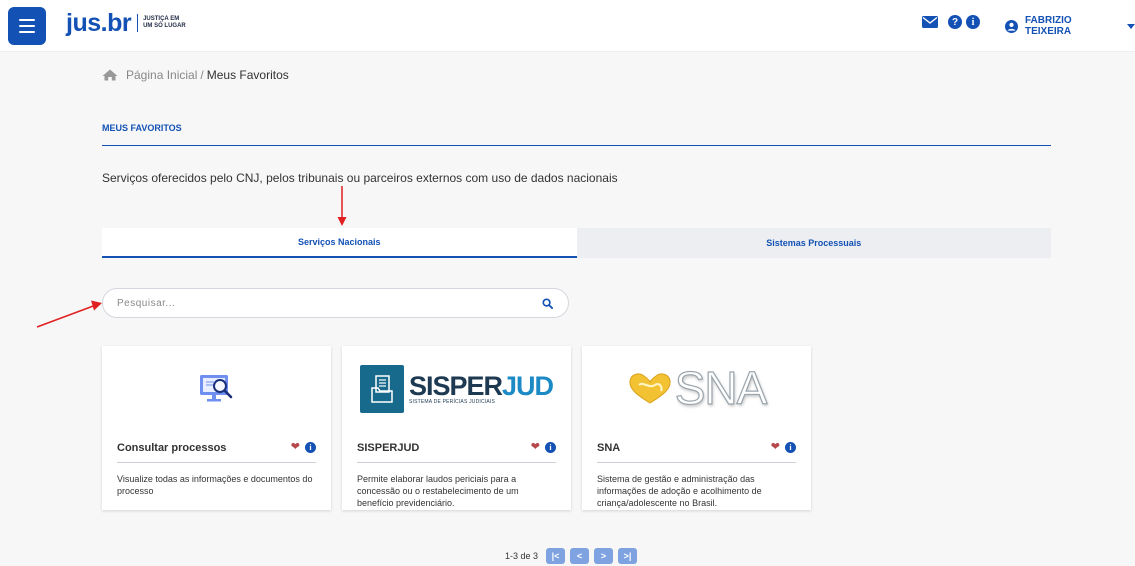 This screenshot has height=566, width=1135. What do you see at coordinates (1011, 26) in the screenshot?
I see `user-avatar-icon` at bounding box center [1011, 26].